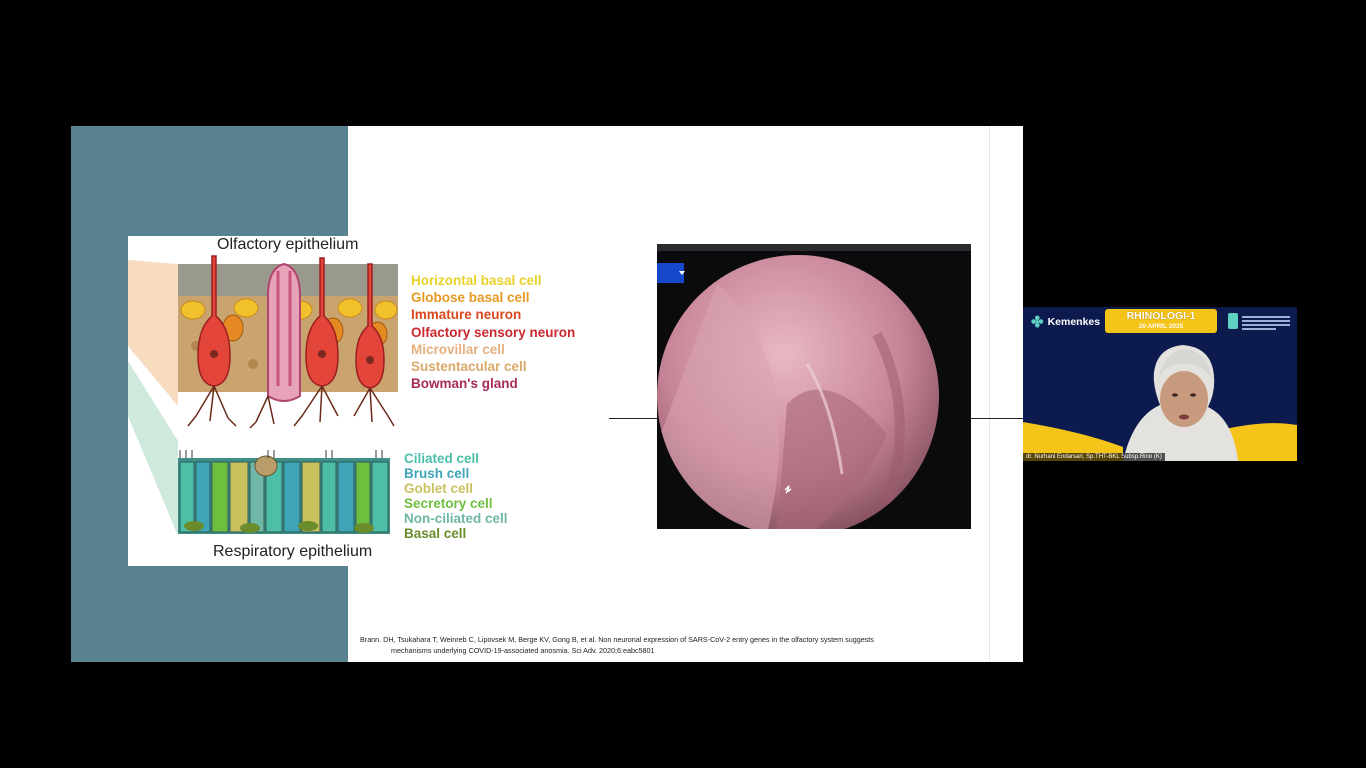  Describe the element at coordinates (1074, 322) in the screenshot. I see `kemenkes-logo-text: Kemenkes` at that location.